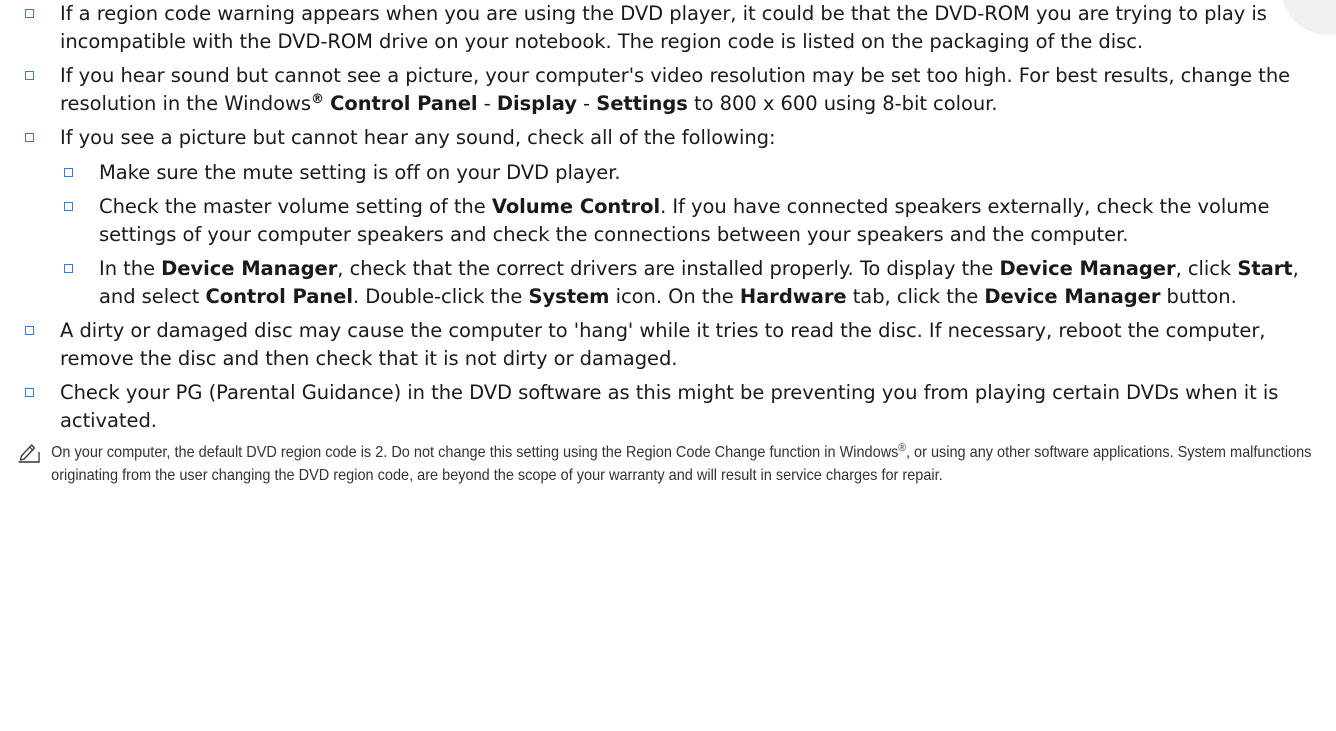 This screenshot has width=1336, height=731. What do you see at coordinates (842, 103) in the screenshot?
I see `item-text: to 800 x 600 using 8-bit colour.` at bounding box center [842, 103].